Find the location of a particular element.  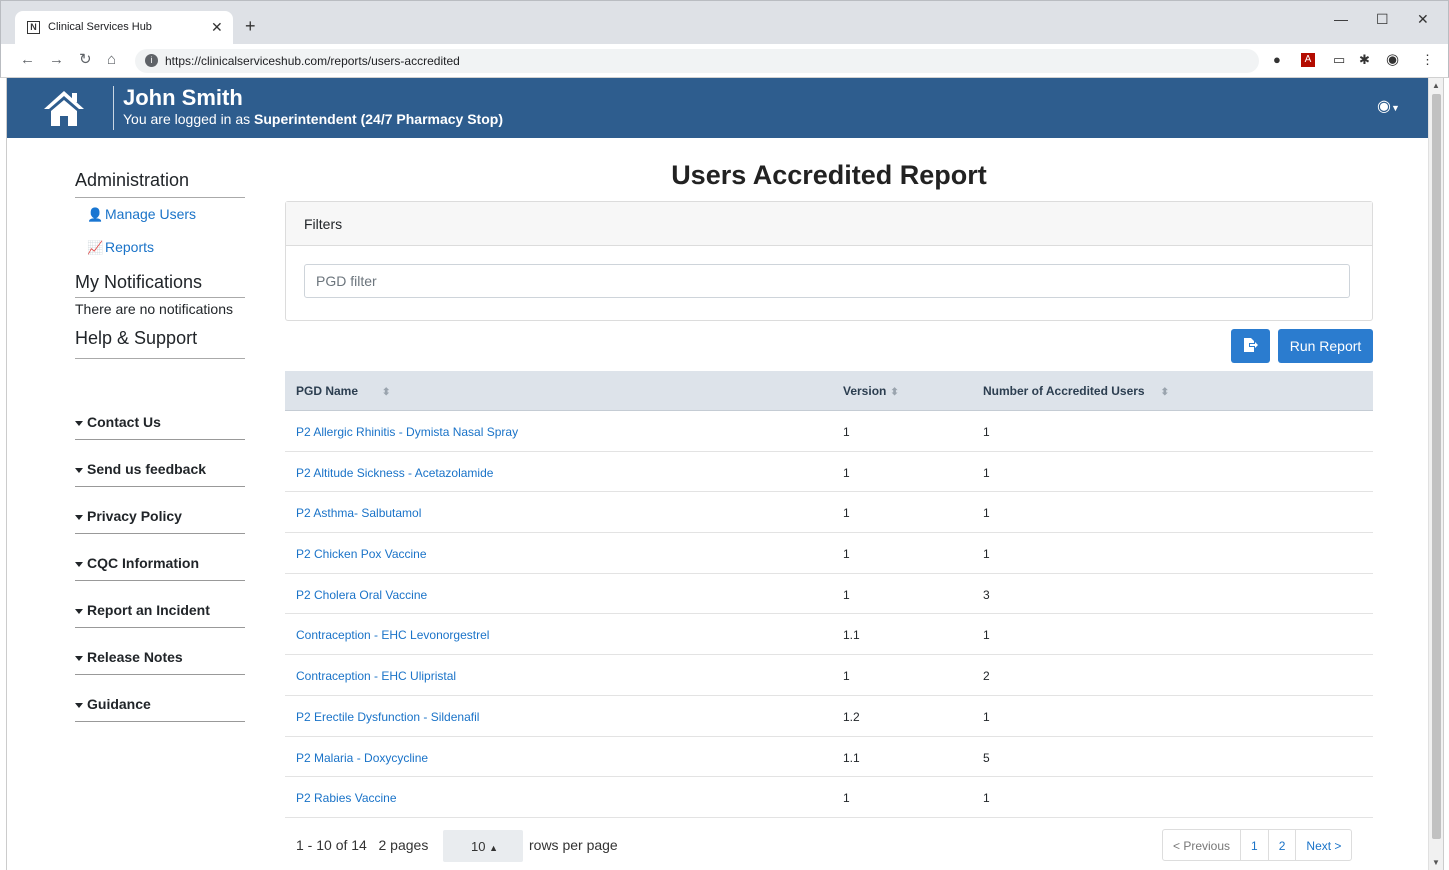

extension-circle-icon: ● is located at coordinates (1277, 60).